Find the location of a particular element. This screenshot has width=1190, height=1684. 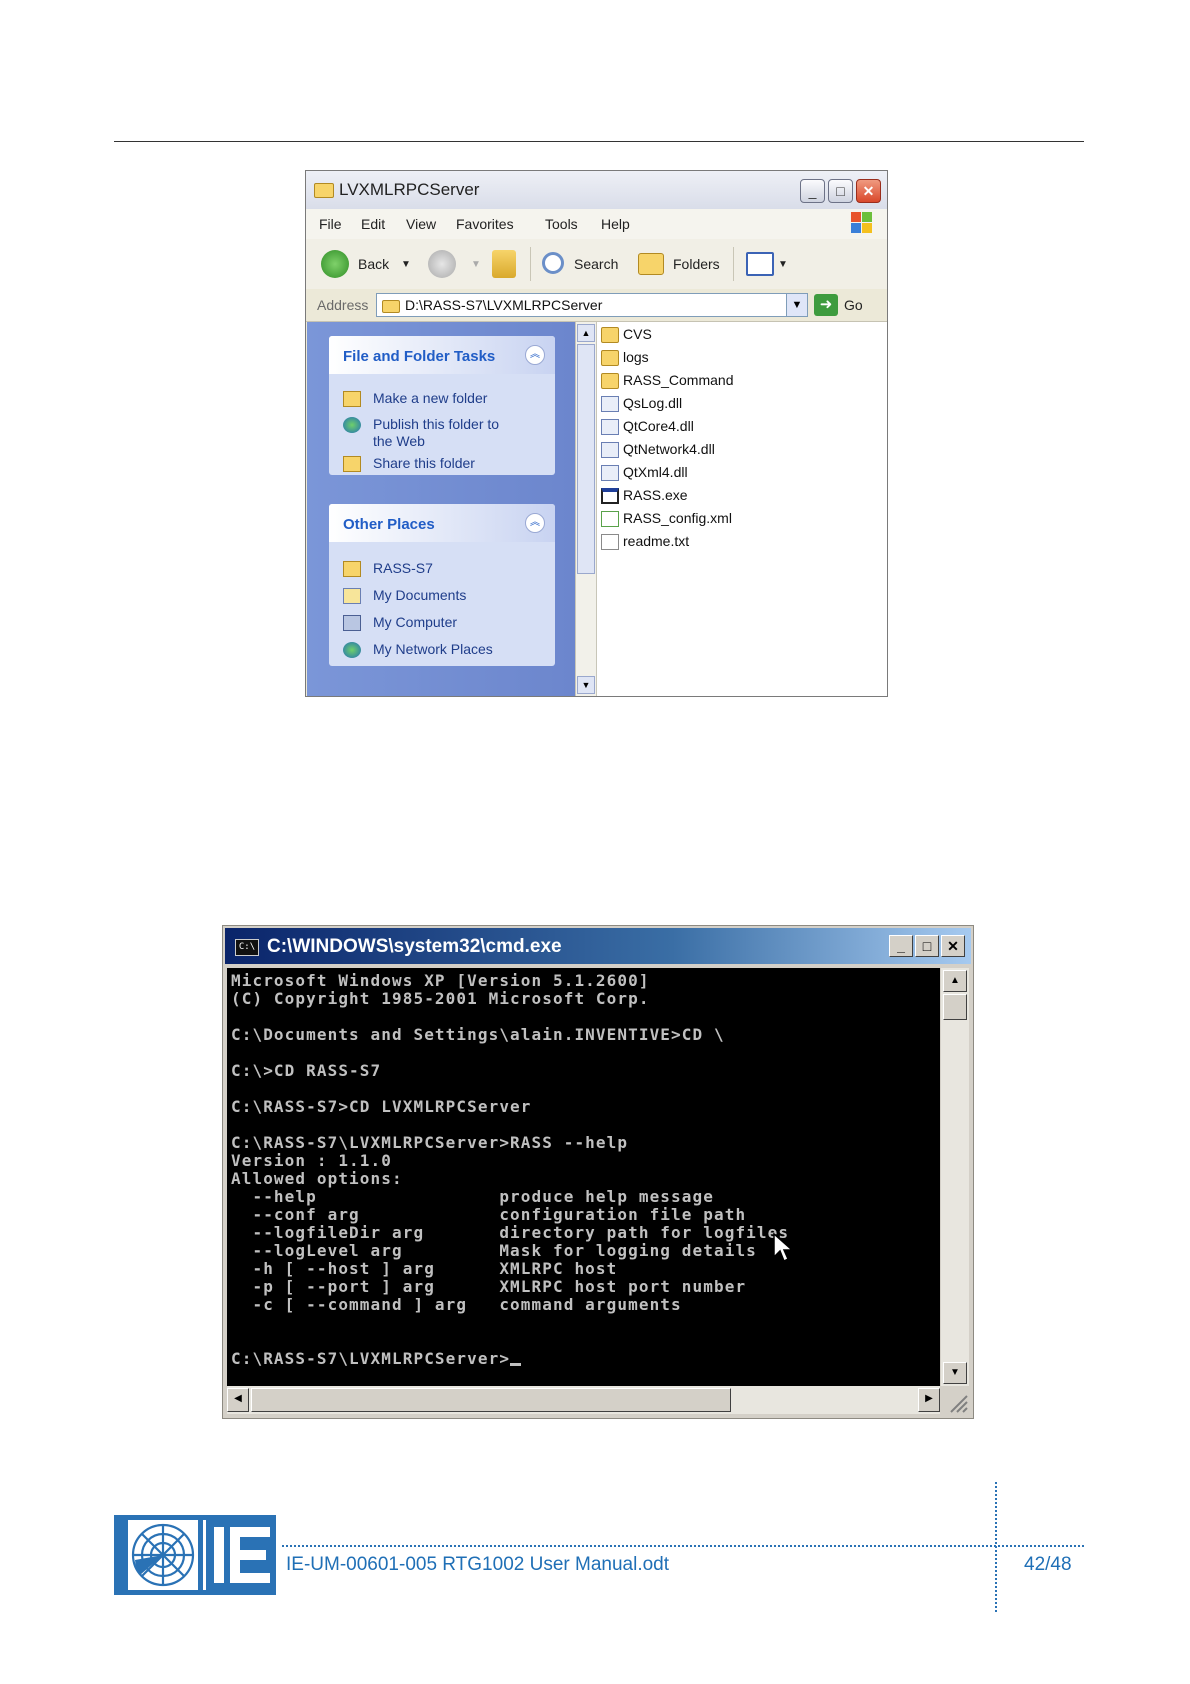

search-icon is located at coordinates (553, 263).